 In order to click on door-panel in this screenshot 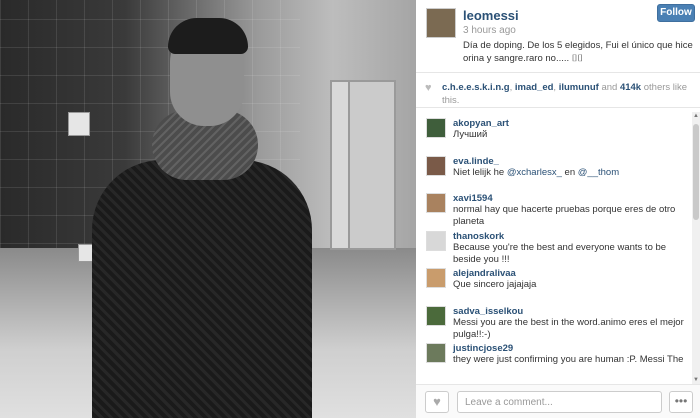, I will do `click(372, 165)`.